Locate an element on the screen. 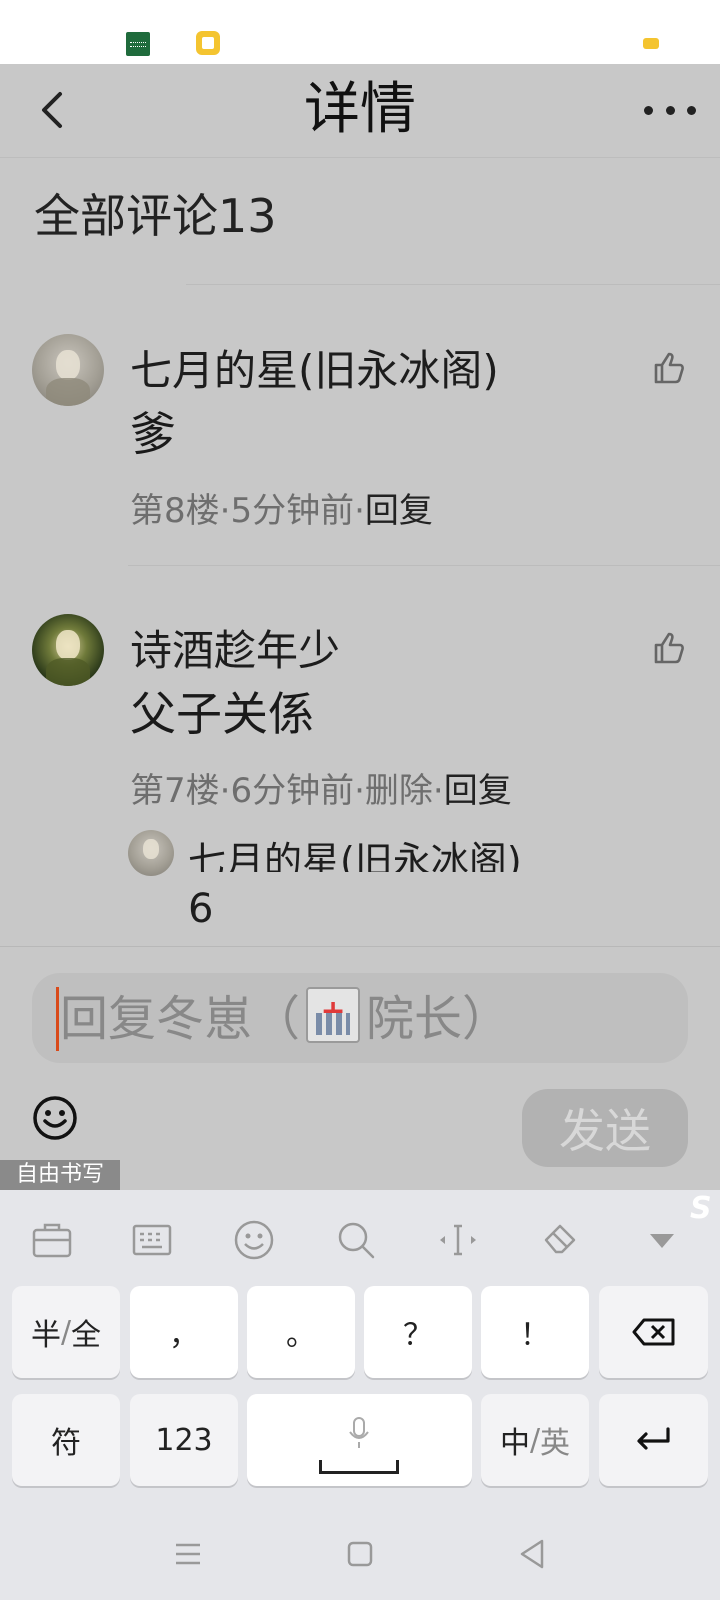  system-back-button is located at coordinates (532, 1554).